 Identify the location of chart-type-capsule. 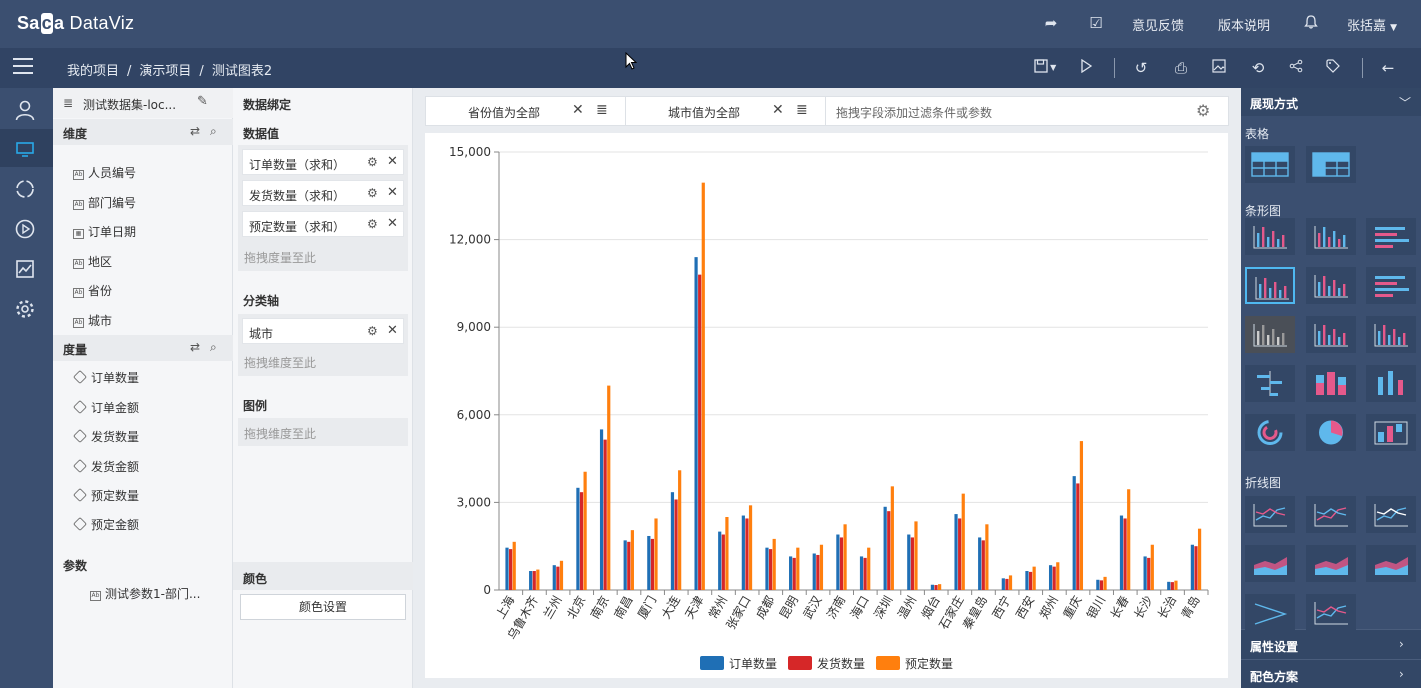
(1391, 383).